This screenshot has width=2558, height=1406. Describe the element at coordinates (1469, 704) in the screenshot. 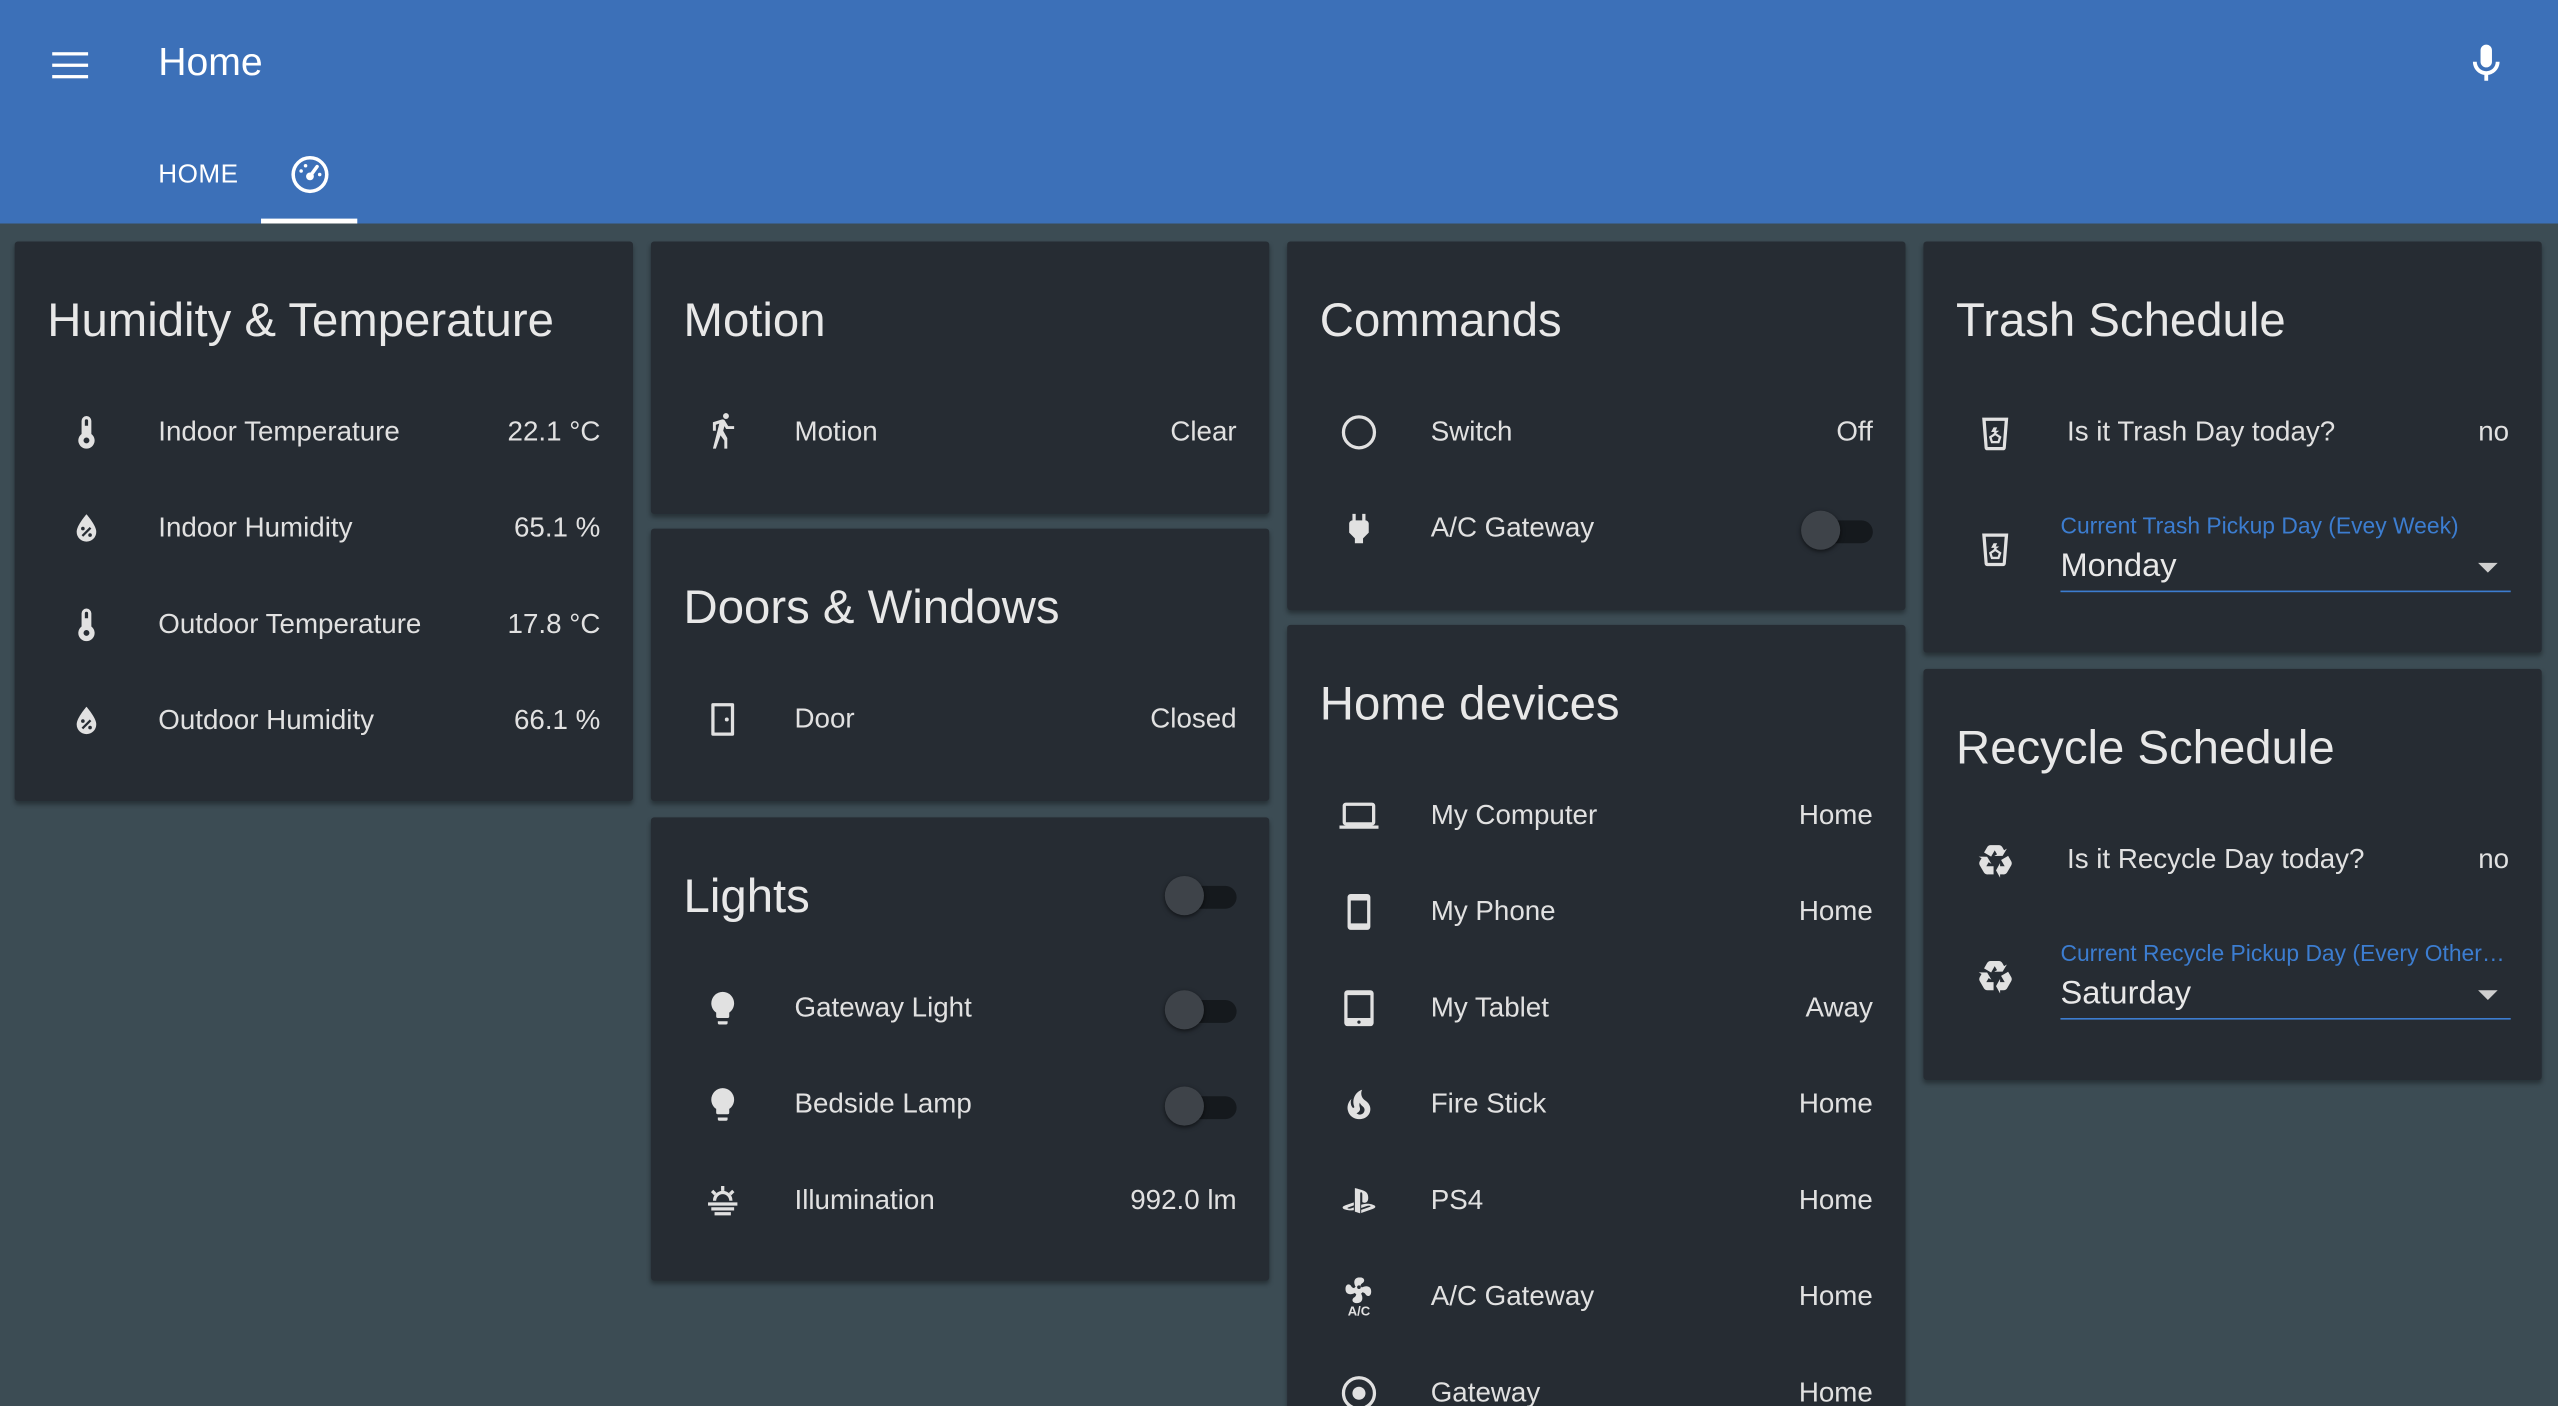

I see `card-title: Home devices` at that location.